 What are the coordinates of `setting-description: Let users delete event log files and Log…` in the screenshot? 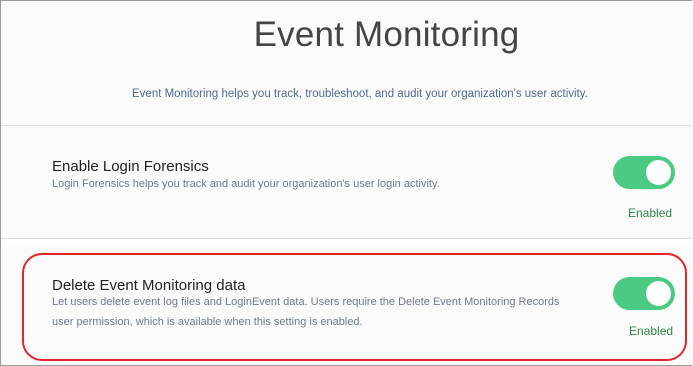 It's located at (306, 312).